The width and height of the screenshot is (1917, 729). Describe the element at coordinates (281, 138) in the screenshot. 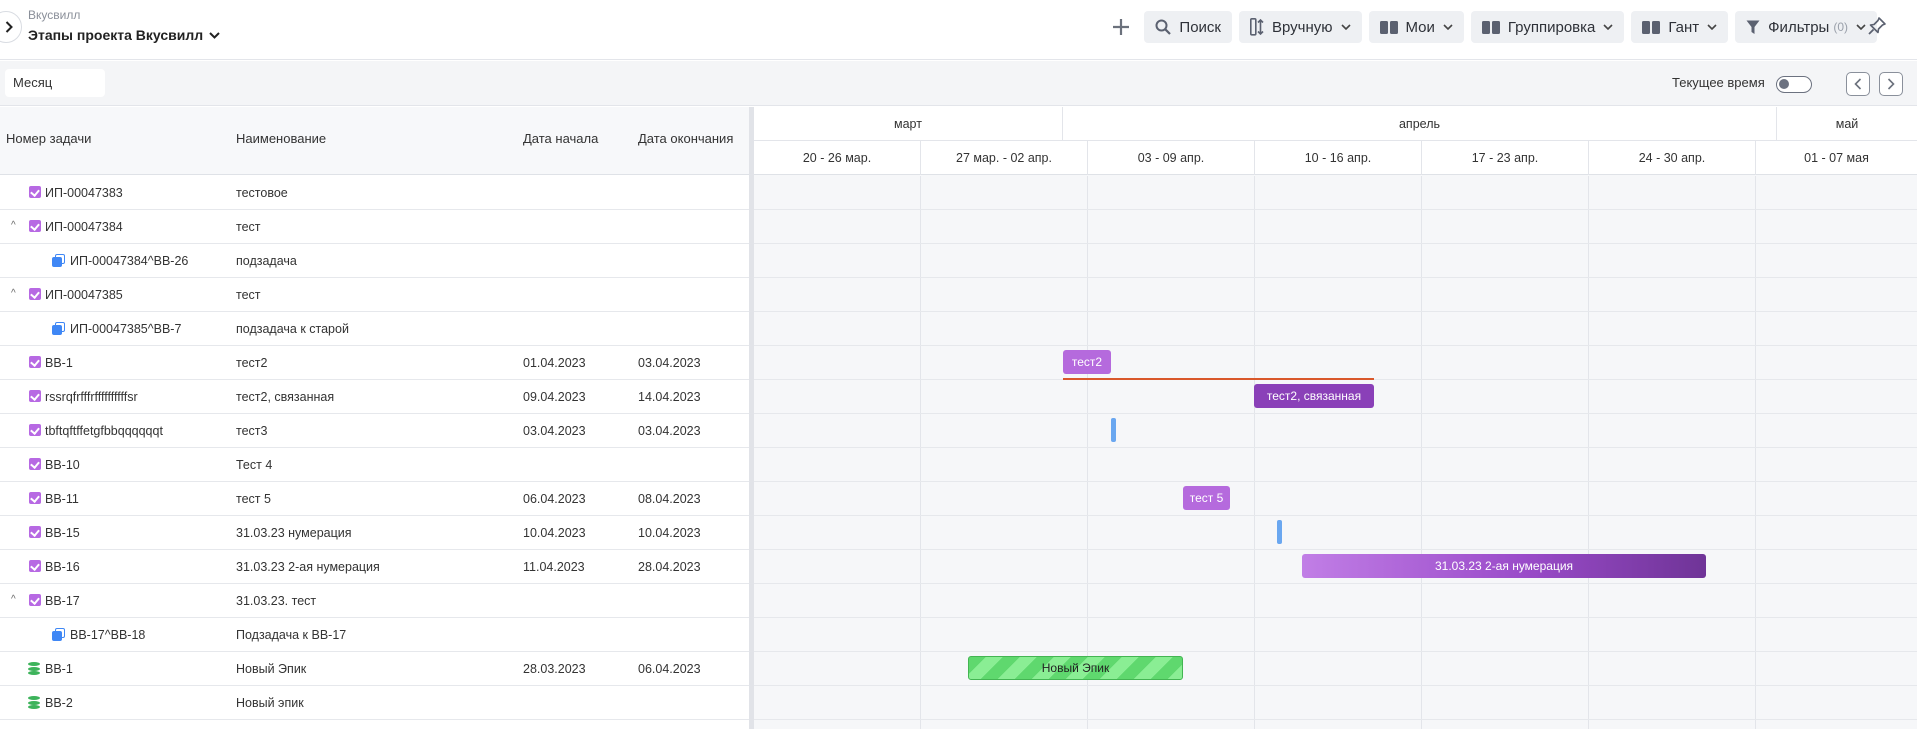

I see `column-header-name: Наименование` at that location.